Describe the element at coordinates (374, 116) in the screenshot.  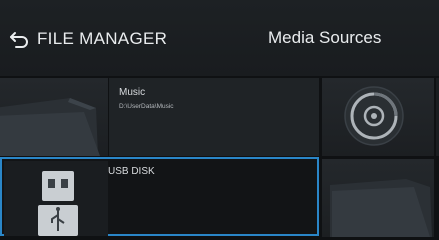
I see `audio-disc-icon` at that location.